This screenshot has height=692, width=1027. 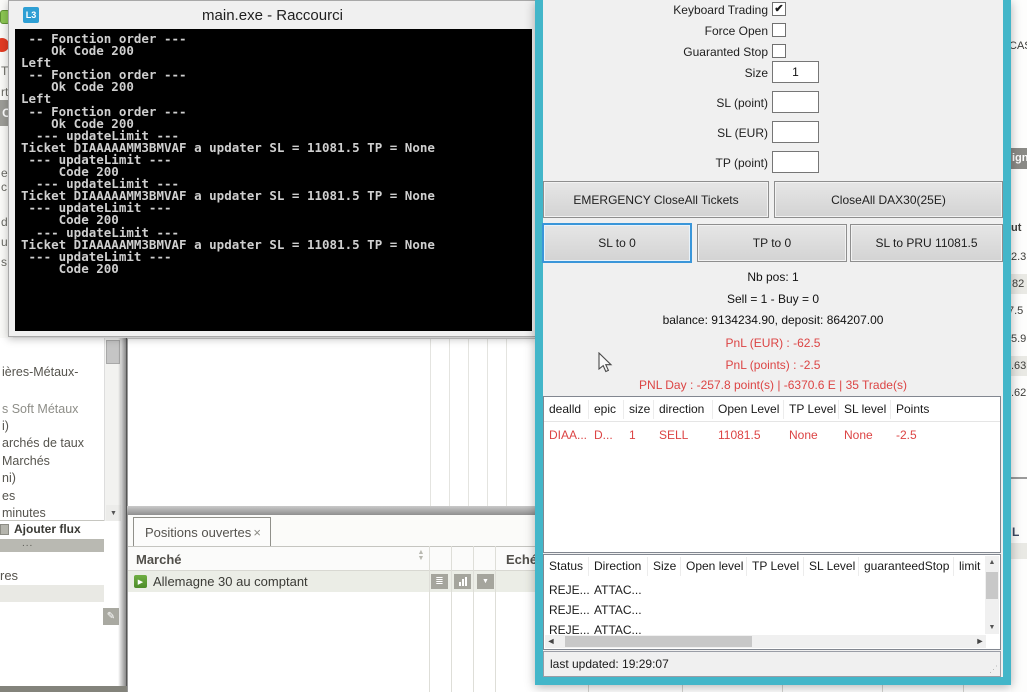 I want to click on bottom-gray-strip, so click(x=63, y=689).